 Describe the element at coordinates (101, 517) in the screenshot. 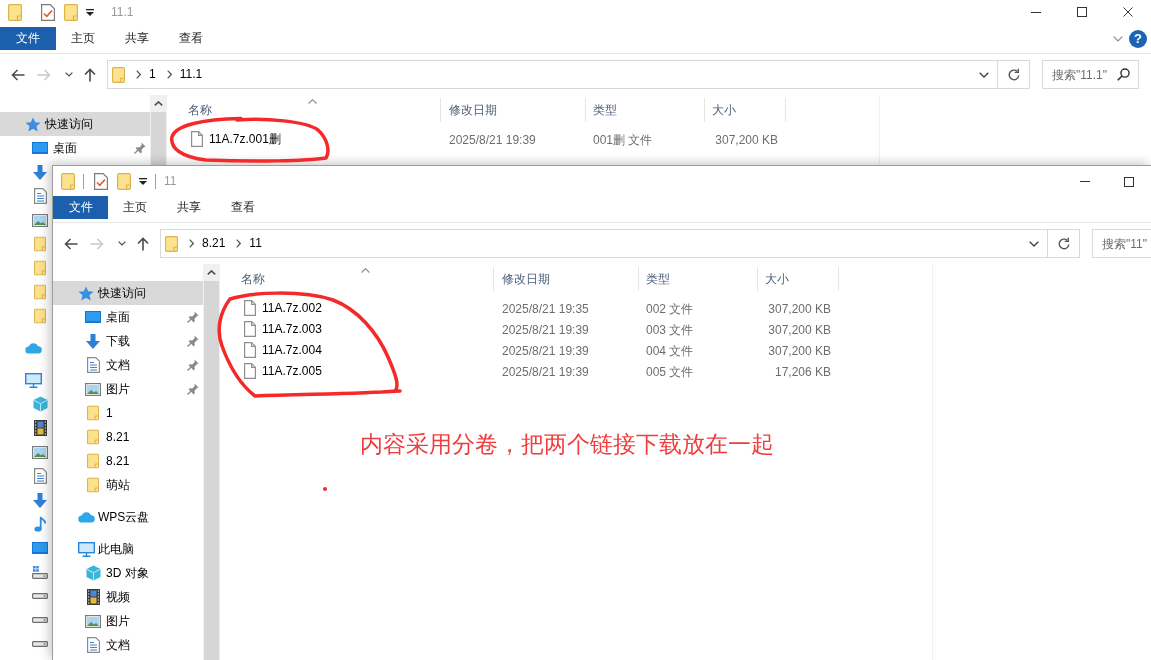

I see `sidebar-item: WPS云盘` at that location.